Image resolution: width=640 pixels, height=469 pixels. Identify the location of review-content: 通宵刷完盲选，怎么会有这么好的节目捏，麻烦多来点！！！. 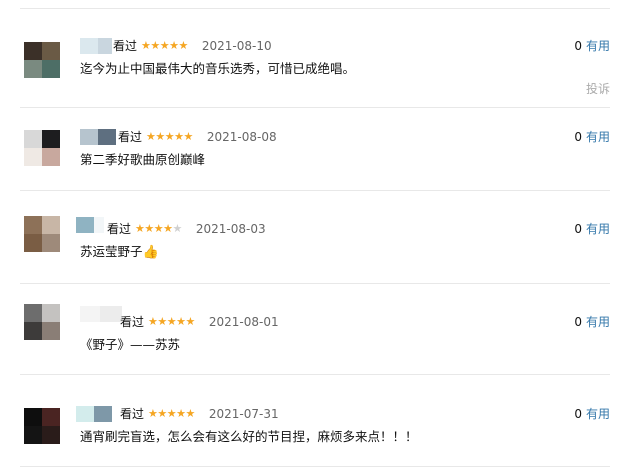
(249, 436).